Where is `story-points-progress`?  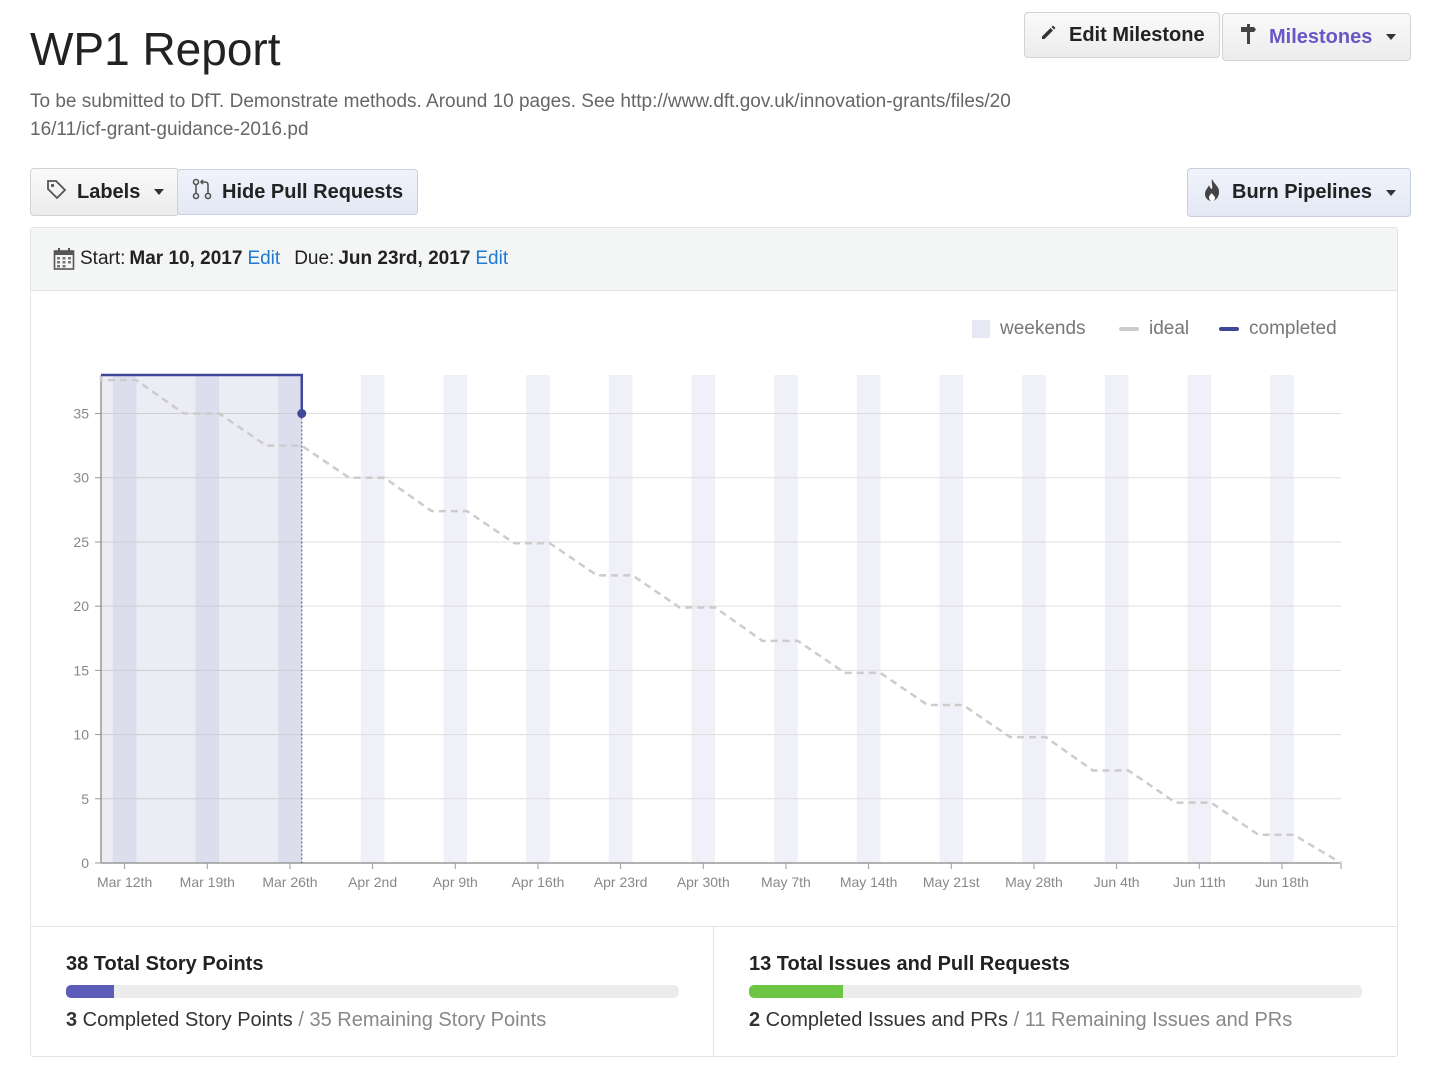 story-points-progress is located at coordinates (372, 991).